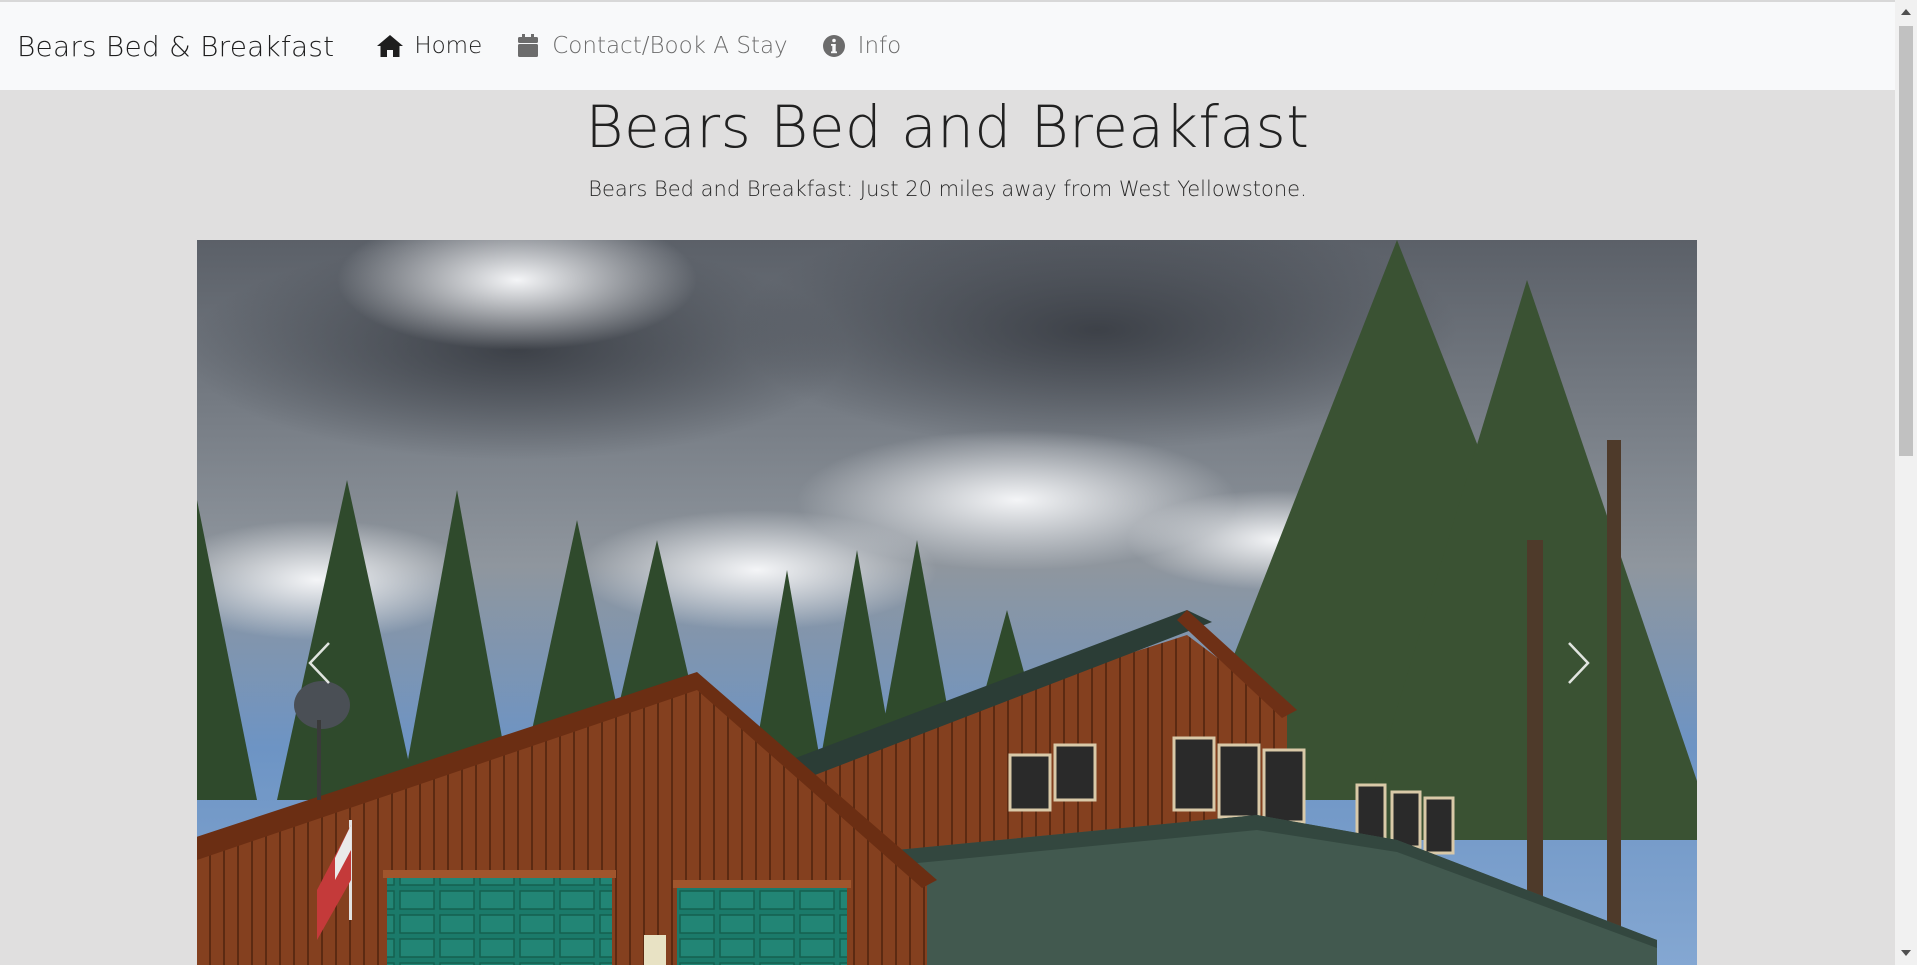  Describe the element at coordinates (879, 46) in the screenshot. I see `nav-item-info-label: Info` at that location.